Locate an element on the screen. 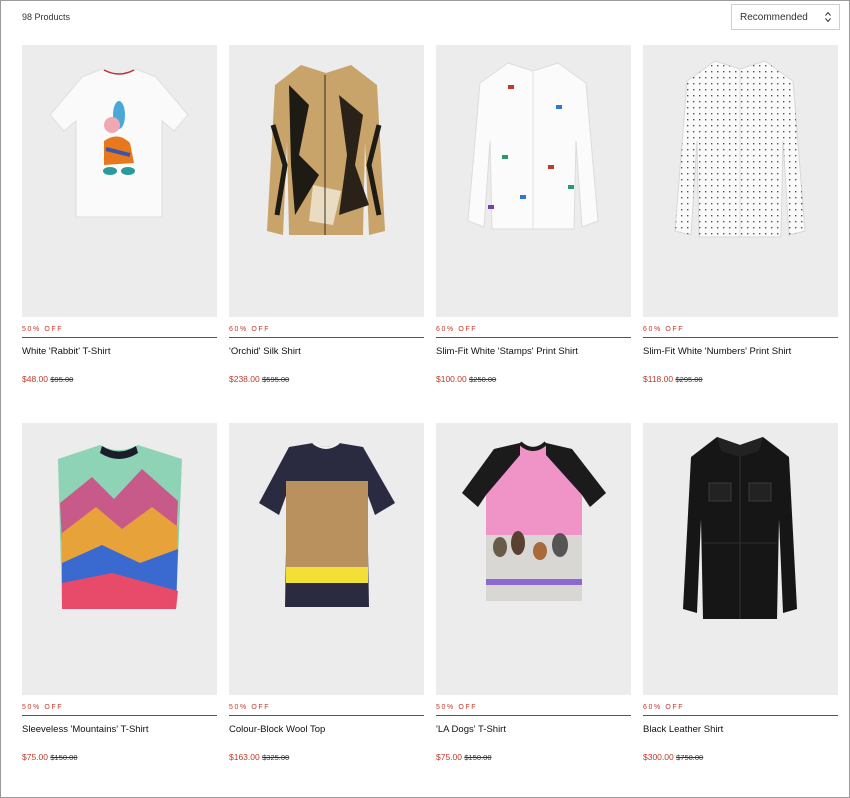  original-price: $325.00 is located at coordinates (276, 757).